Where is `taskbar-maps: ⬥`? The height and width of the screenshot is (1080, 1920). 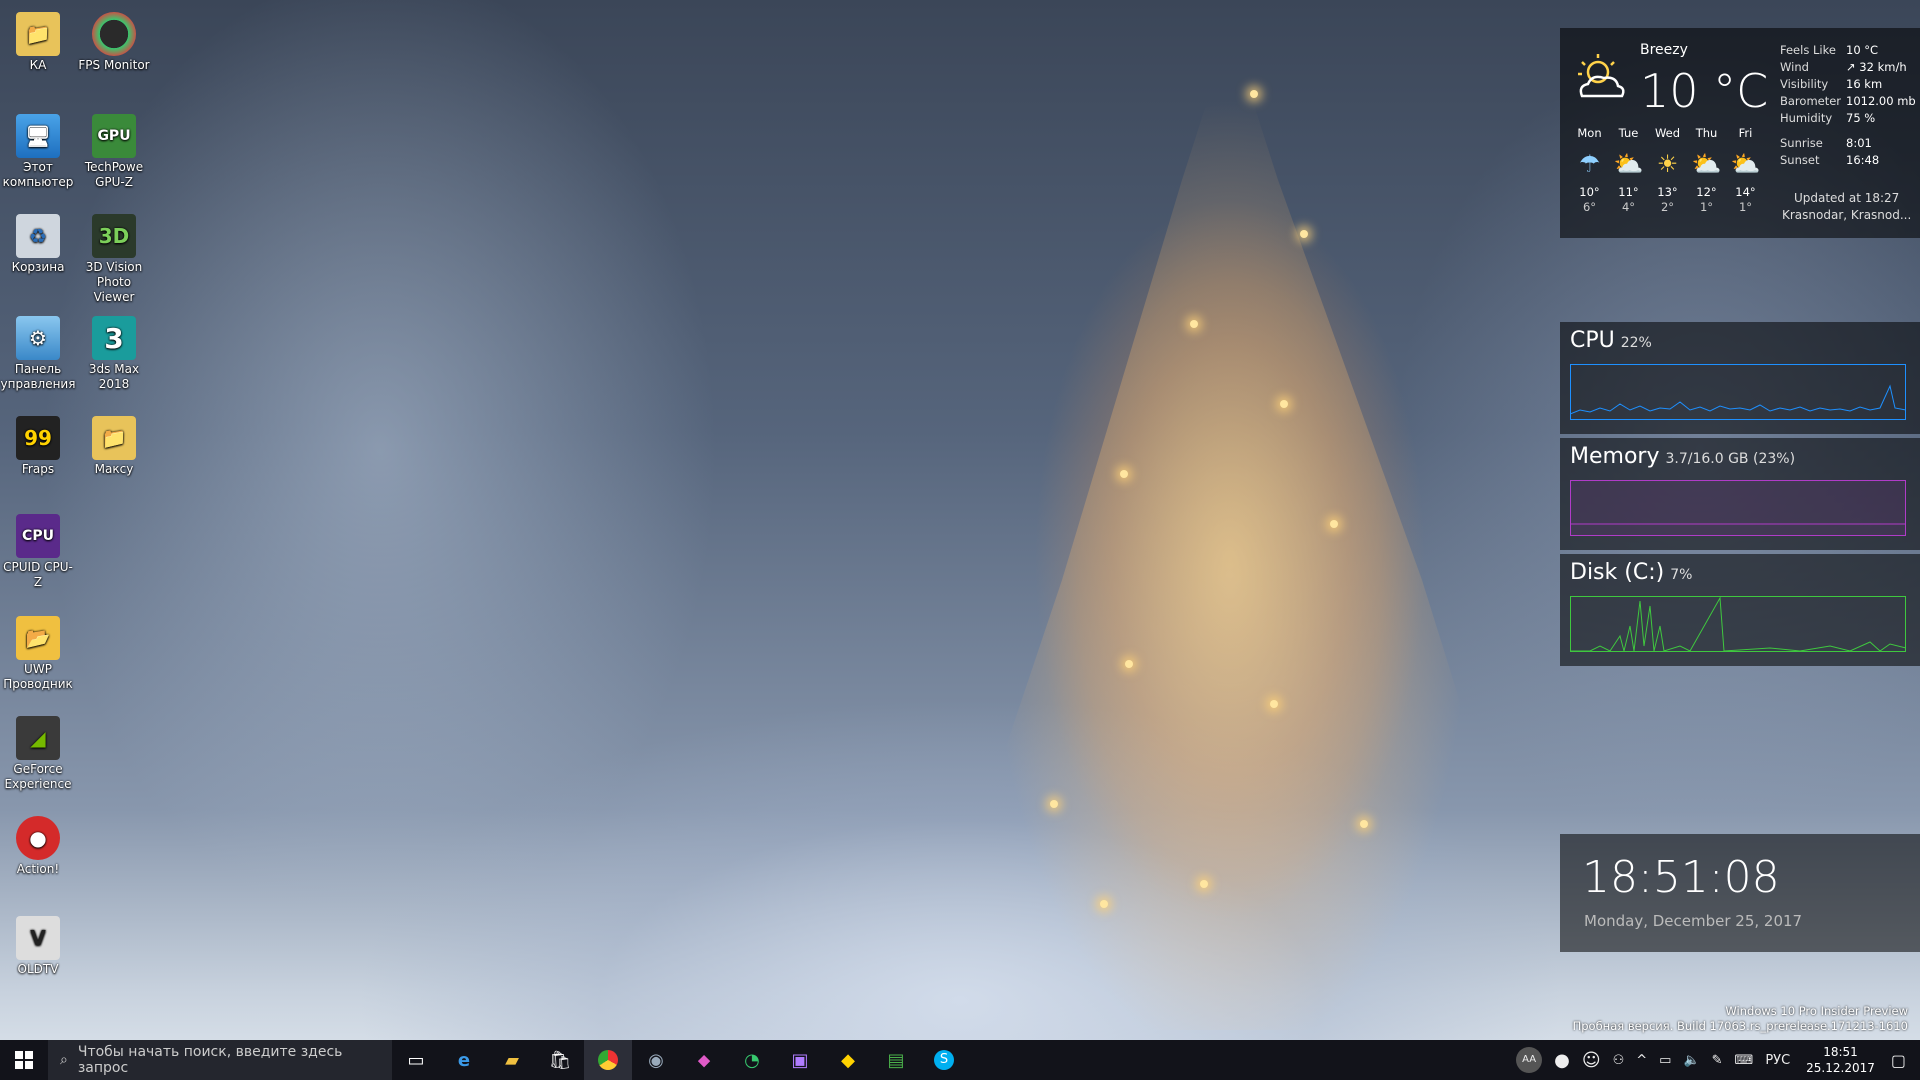 taskbar-maps: ⬥ is located at coordinates (704, 1060).